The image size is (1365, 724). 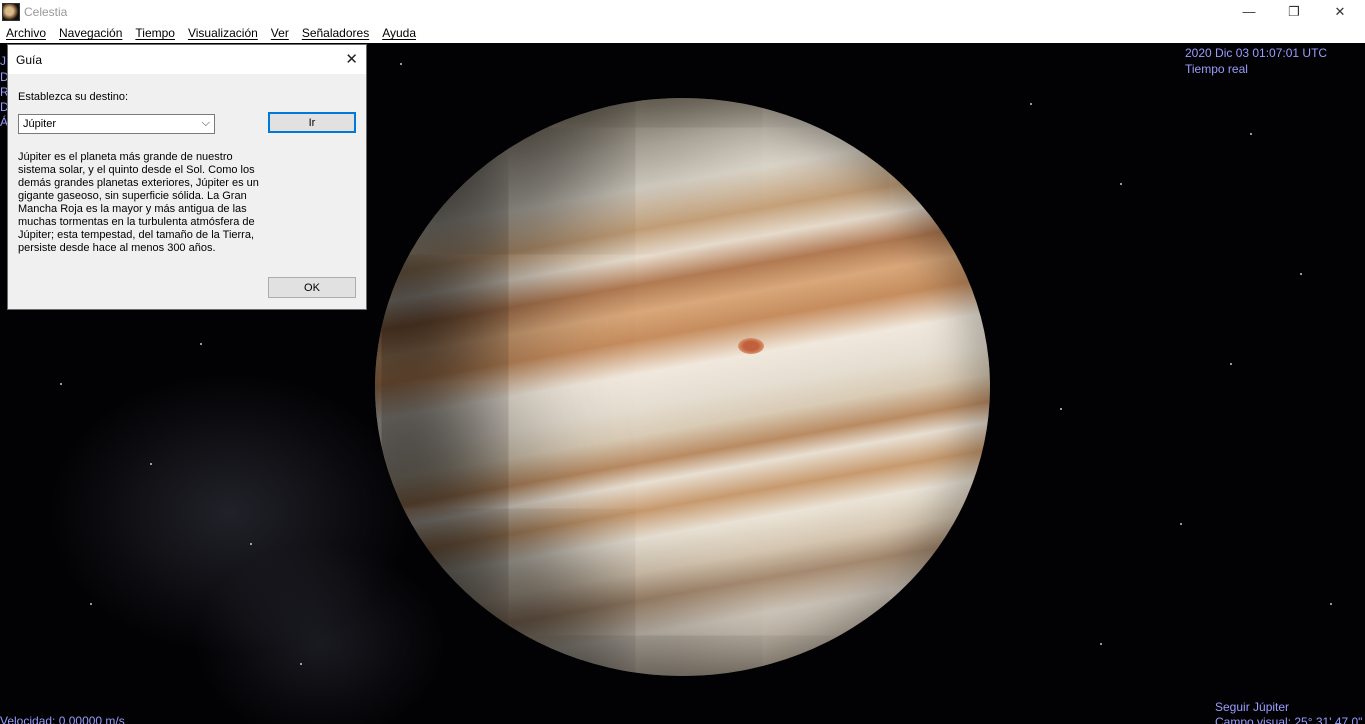 What do you see at coordinates (206, 123) in the screenshot?
I see `chevron-down-icon: ⌵` at bounding box center [206, 123].